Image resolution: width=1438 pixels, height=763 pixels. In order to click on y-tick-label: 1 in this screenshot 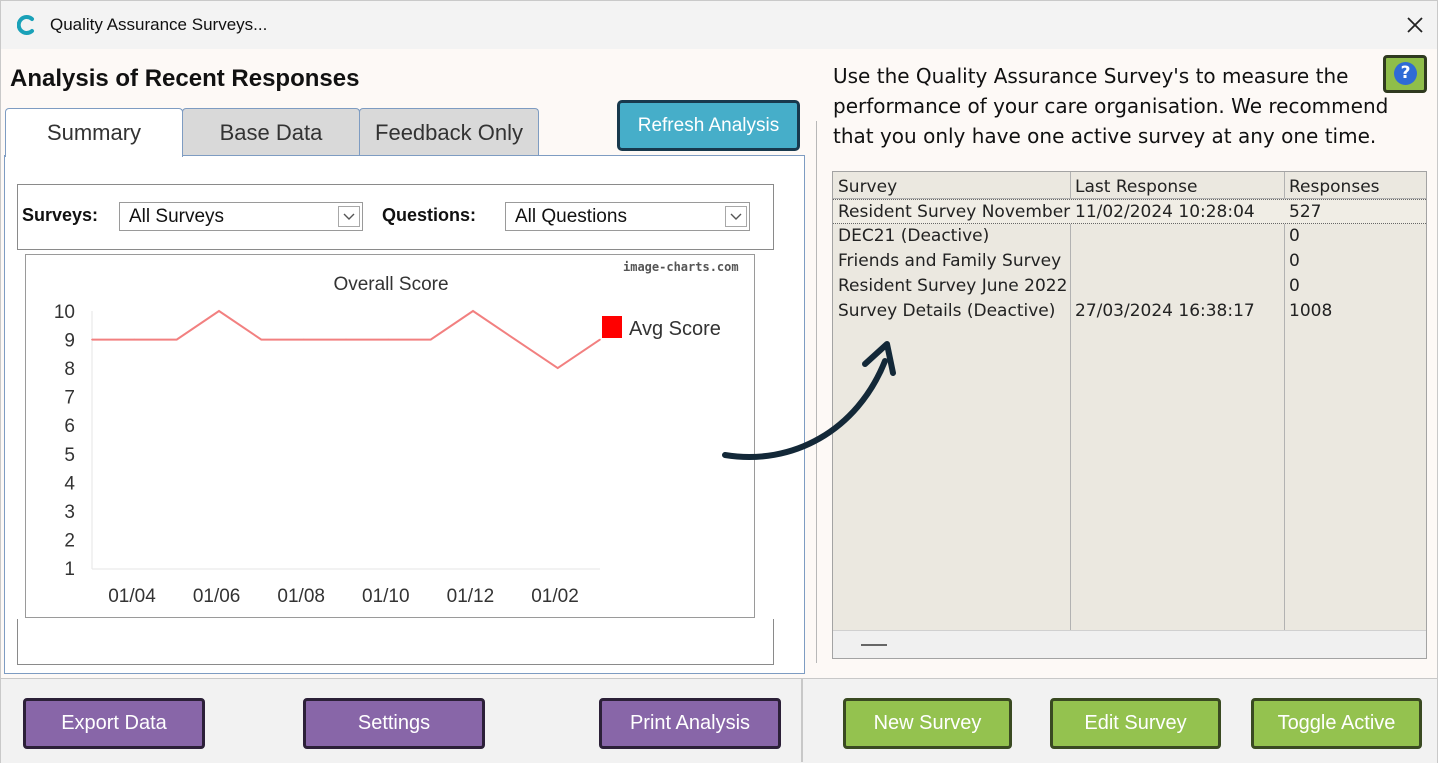, I will do `click(69, 569)`.